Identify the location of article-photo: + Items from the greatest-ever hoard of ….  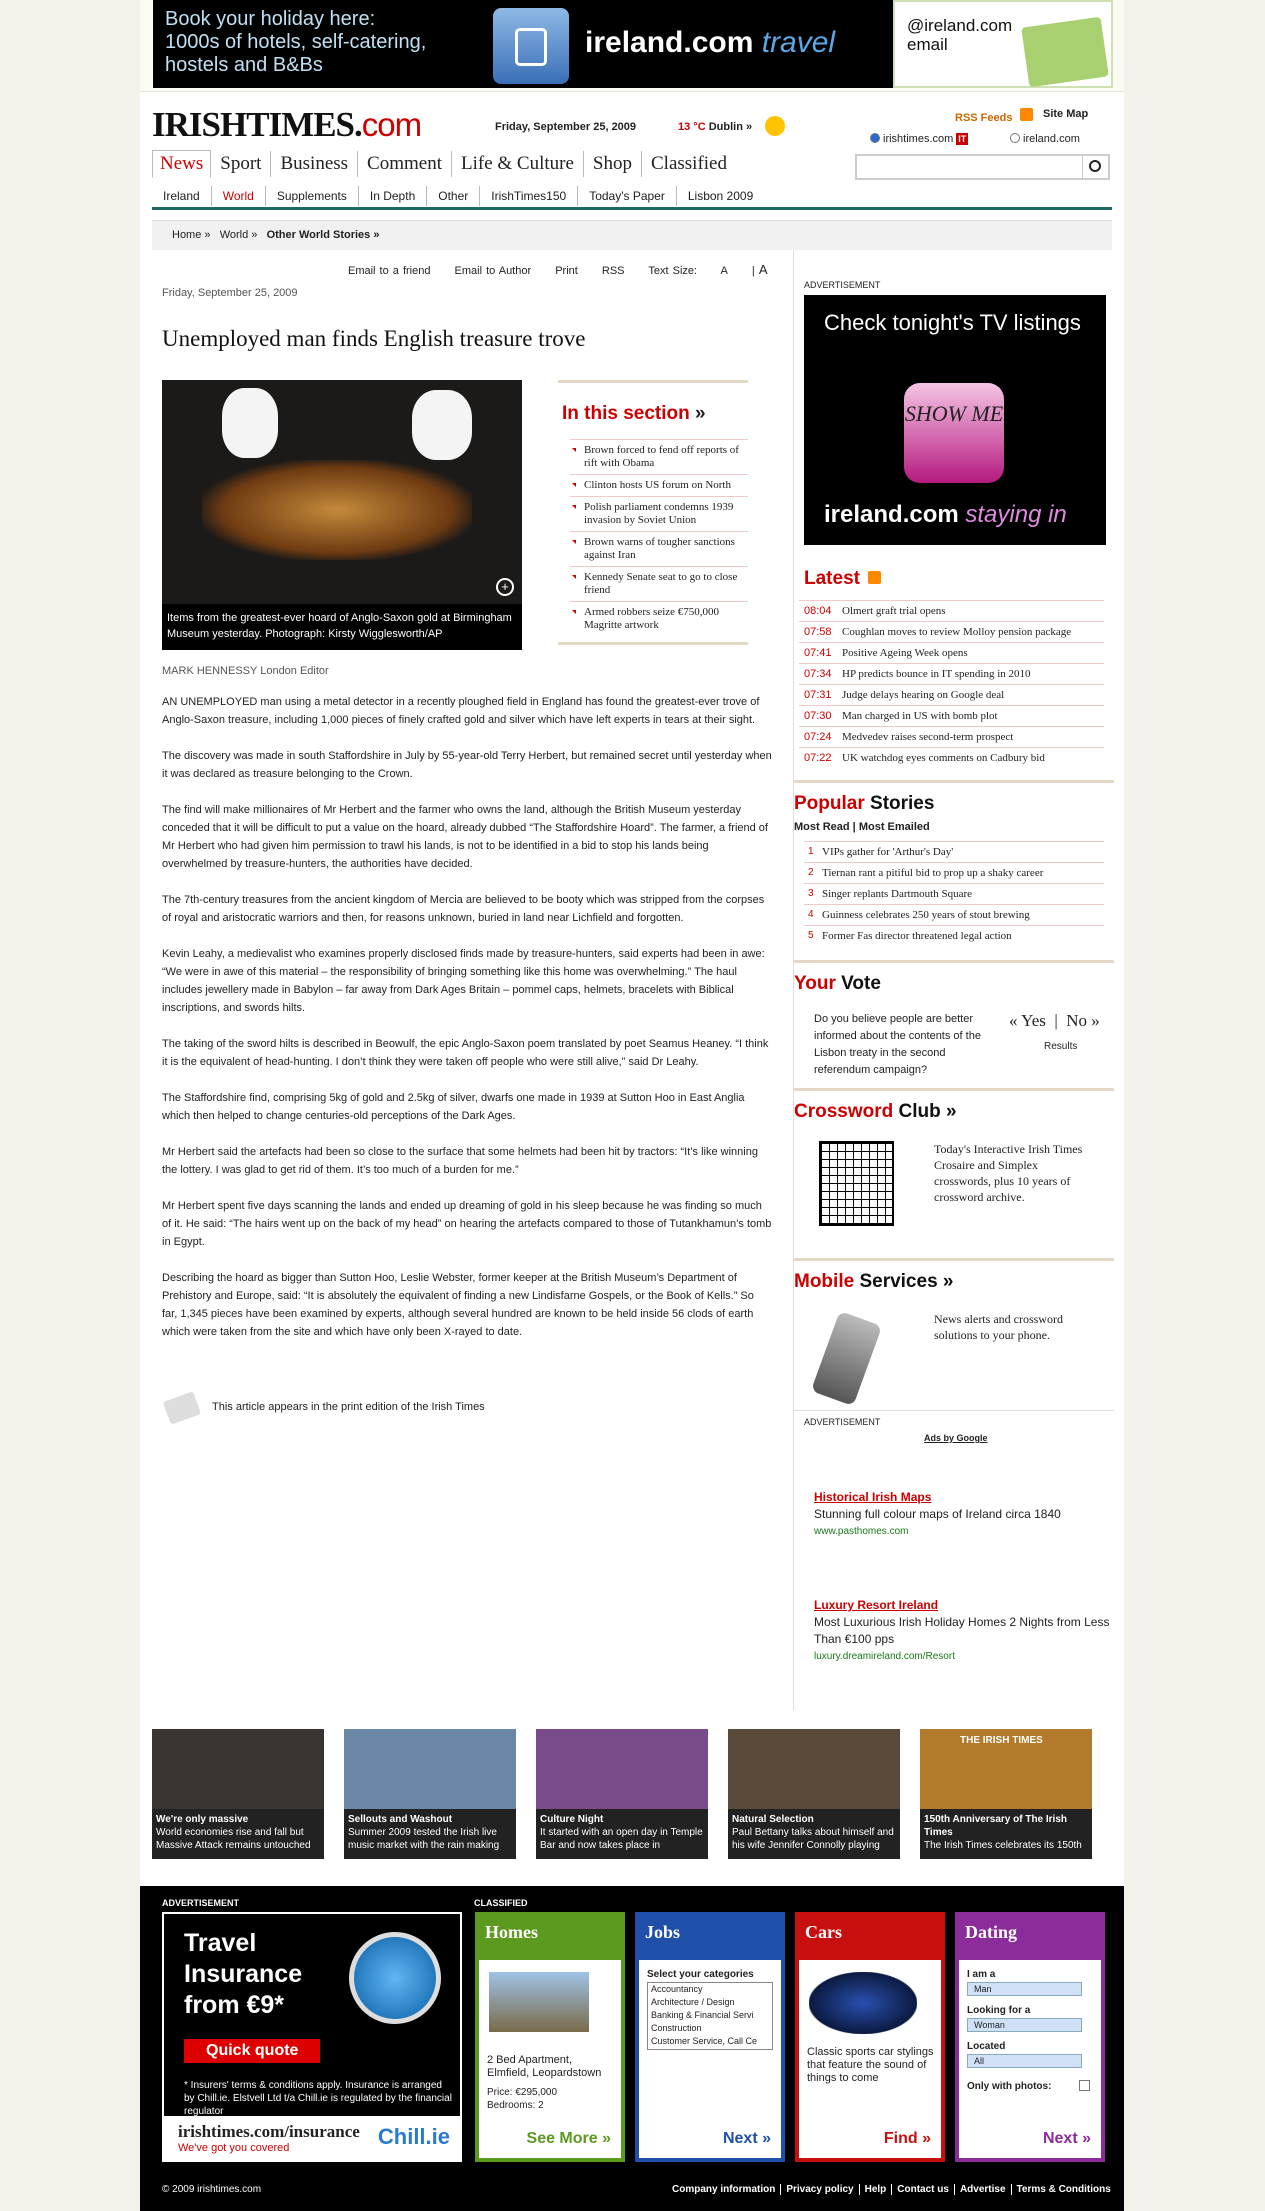
(342, 515).